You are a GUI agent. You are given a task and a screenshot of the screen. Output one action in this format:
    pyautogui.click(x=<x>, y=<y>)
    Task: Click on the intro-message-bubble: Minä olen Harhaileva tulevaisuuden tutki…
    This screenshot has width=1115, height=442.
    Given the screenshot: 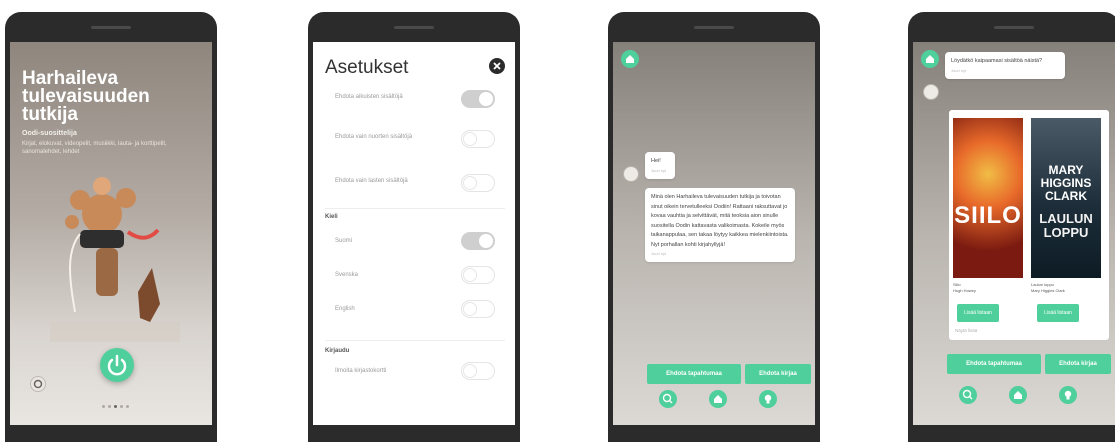 What is the action you would take?
    pyautogui.click(x=720, y=225)
    